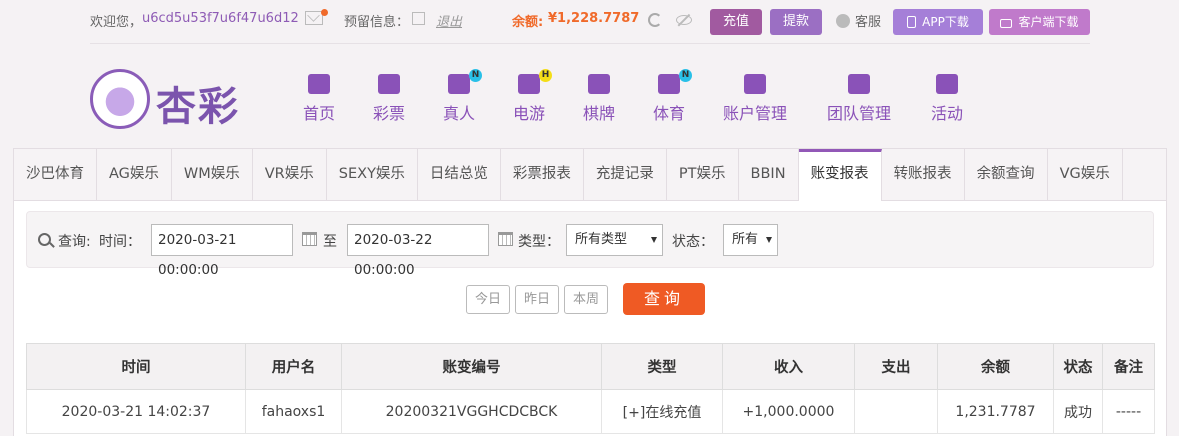  What do you see at coordinates (684, 20) in the screenshot?
I see `hide-balance-icon` at bounding box center [684, 20].